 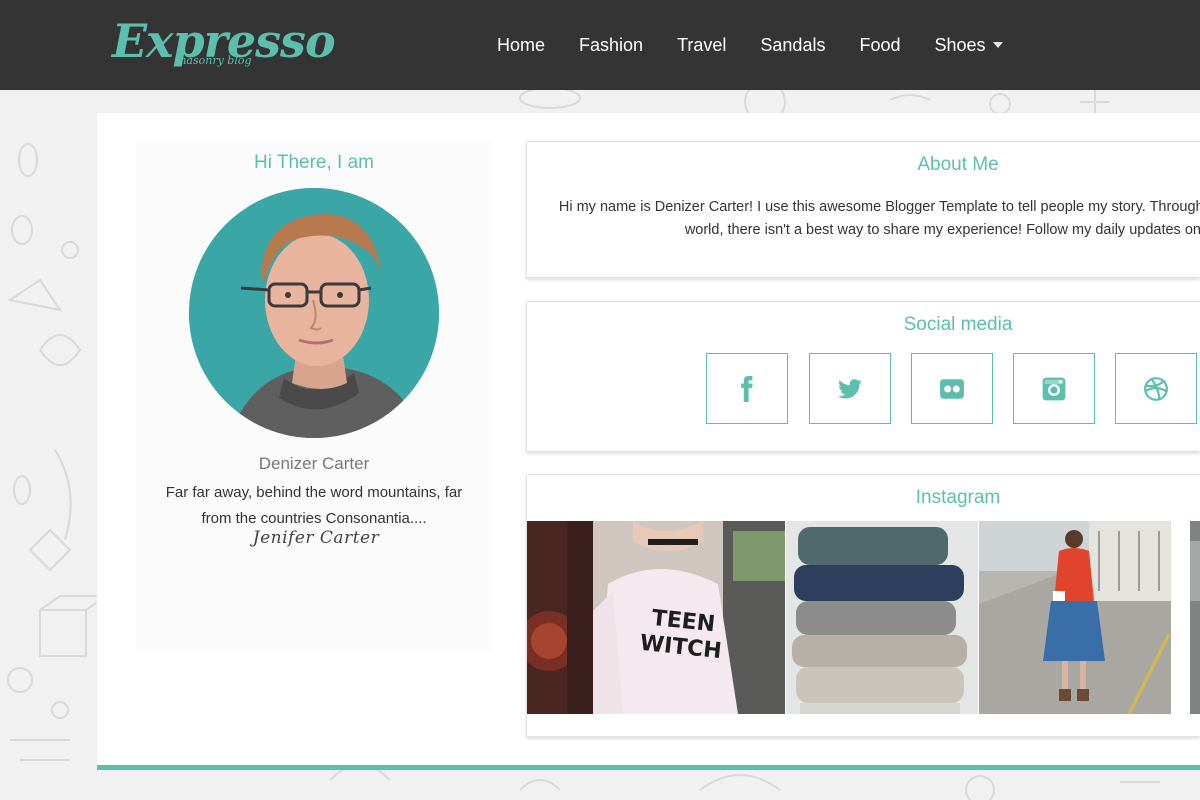 What do you see at coordinates (750, 45) in the screenshot?
I see `main-nav: Home Fashion Travel Sandals Food Shoes` at bounding box center [750, 45].